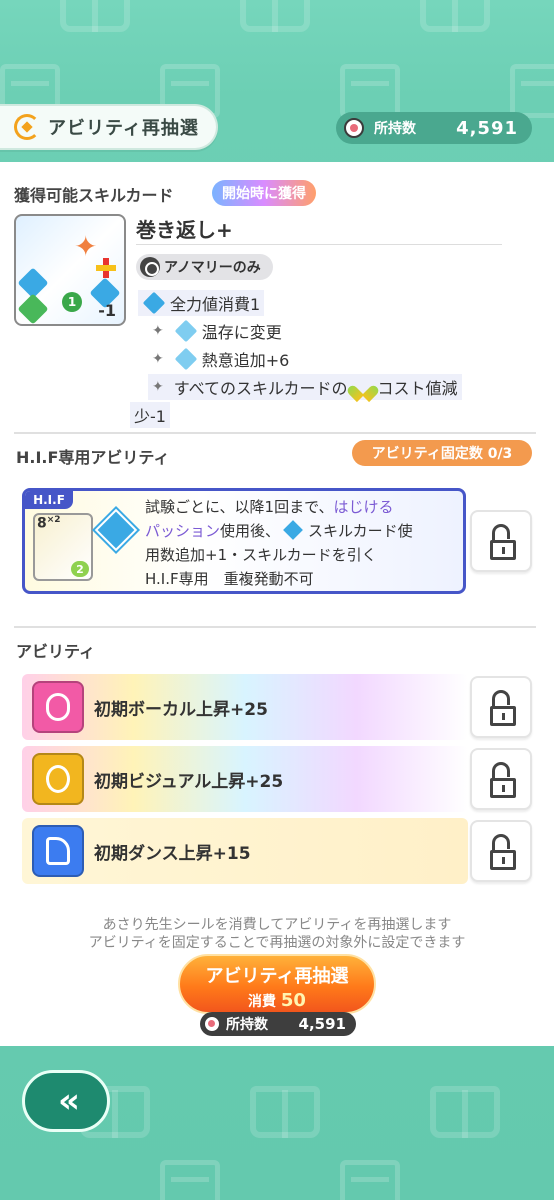 The image size is (554, 1200). I want to click on help-text-line1: あさり先生シールを消費してアビリティを再抽選します, so click(277, 925).